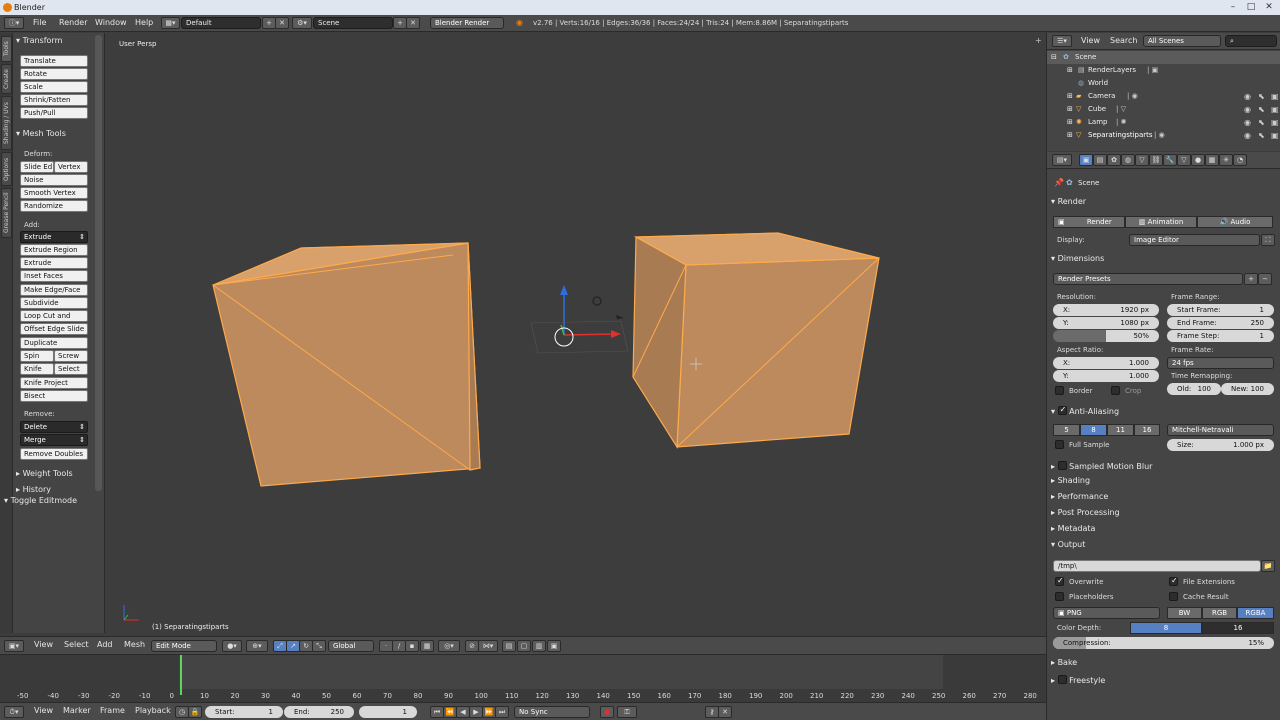 Image resolution: width=1280 pixels, height=720 pixels. Describe the element at coordinates (54, 237) in the screenshot. I see `extrude-button: Extrude ⇕` at that location.